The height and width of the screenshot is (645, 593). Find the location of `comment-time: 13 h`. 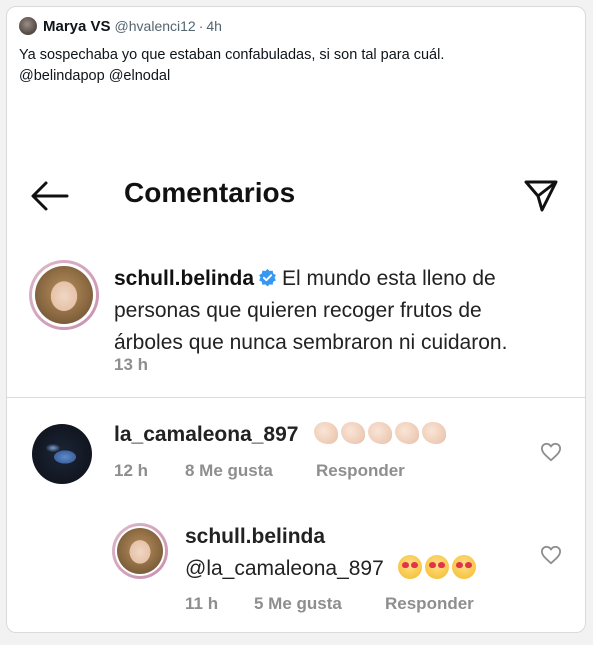

comment-time: 13 h is located at coordinates (131, 364).